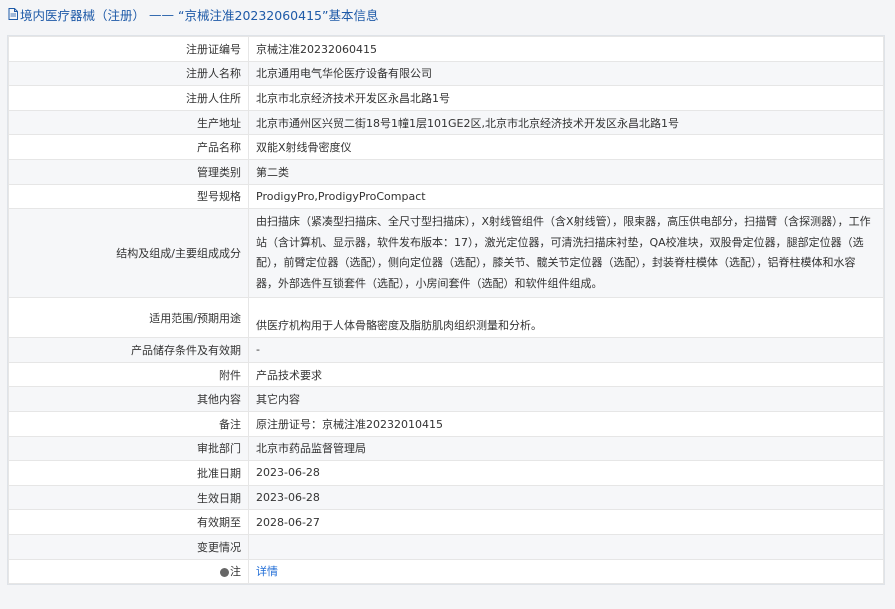 This screenshot has width=895, height=609. I want to click on row-label: 注册人名称, so click(128, 73).